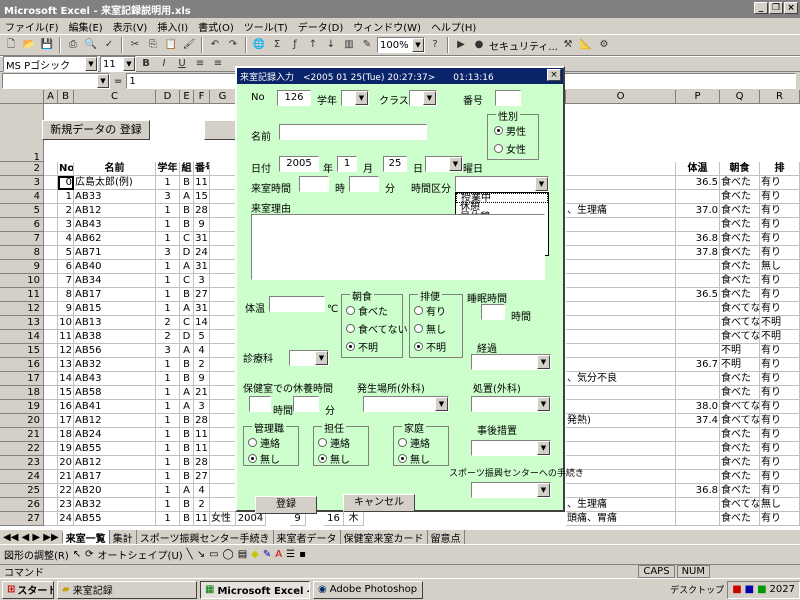 This screenshot has width=800, height=600. Describe the element at coordinates (331, 45) in the screenshot. I see `sort-desc-icon: ↓` at that location.